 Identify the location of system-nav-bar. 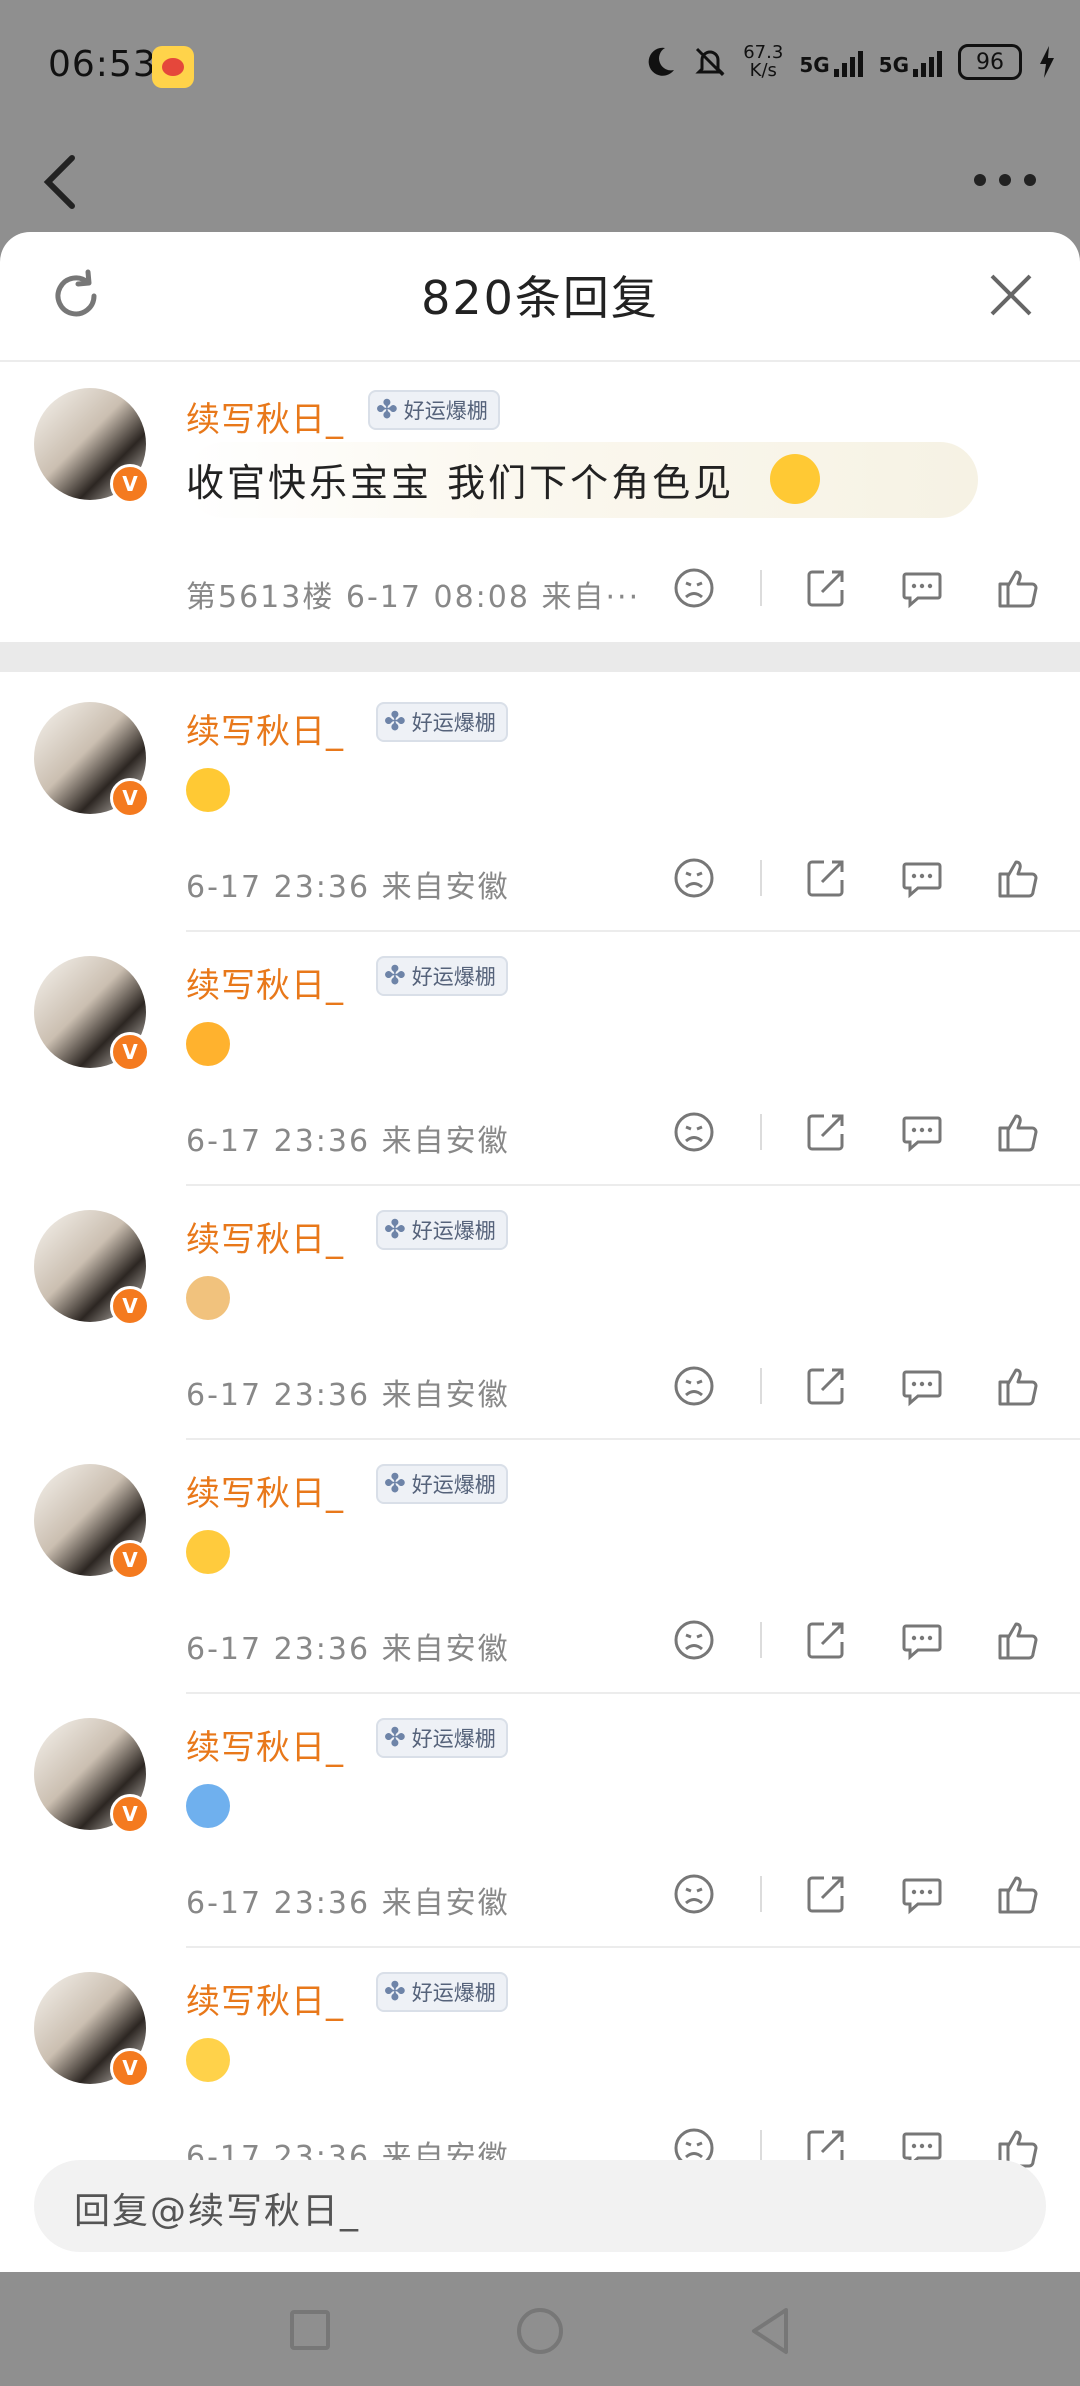
(540, 2329).